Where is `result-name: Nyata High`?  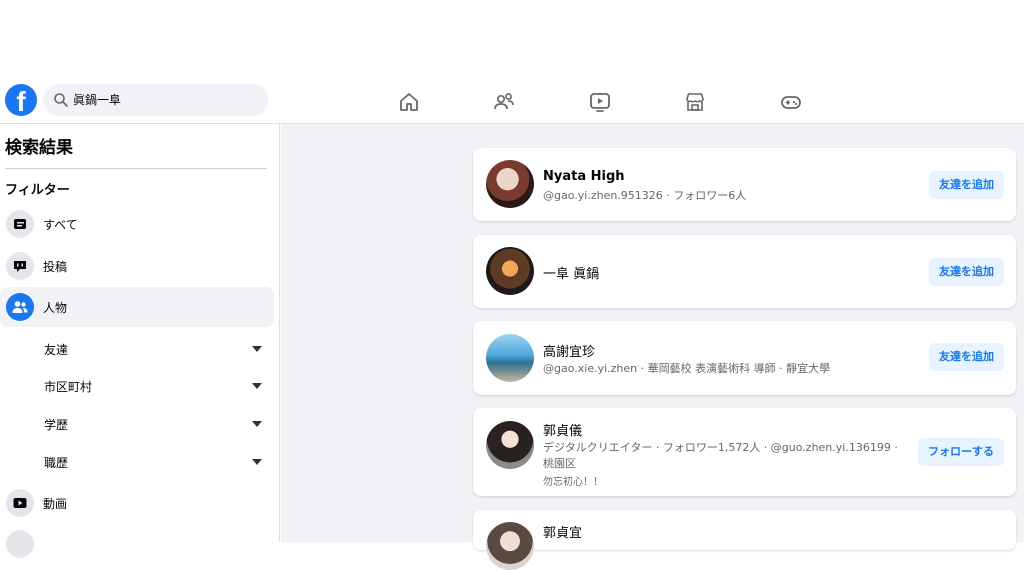 result-name: Nyata High is located at coordinates (584, 176).